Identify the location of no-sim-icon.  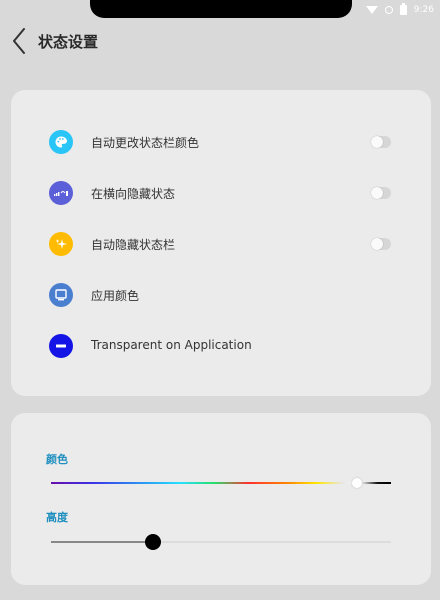
(388, 10).